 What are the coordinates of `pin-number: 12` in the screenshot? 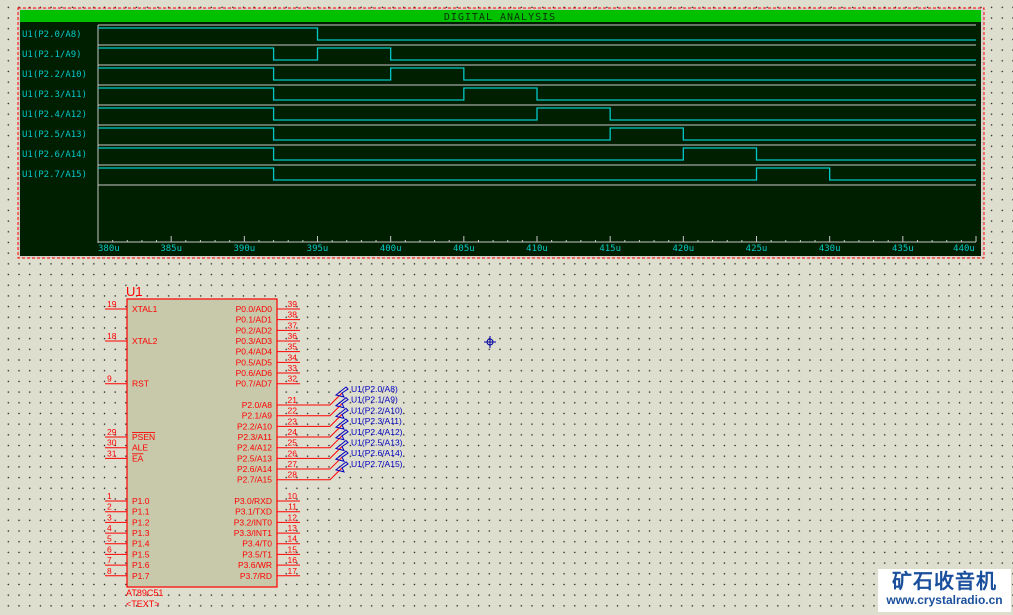 It's located at (293, 517).